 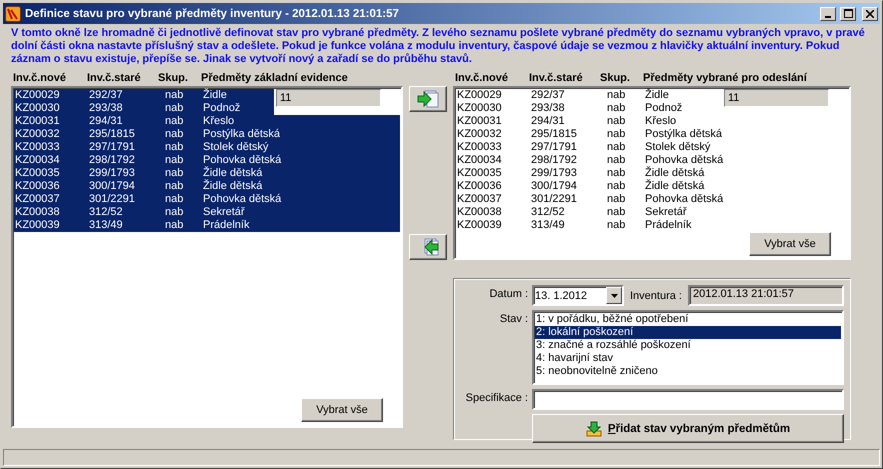 I want to click on list-row: KZ00038 312/52 nab Sekretář, so click(x=207, y=212).